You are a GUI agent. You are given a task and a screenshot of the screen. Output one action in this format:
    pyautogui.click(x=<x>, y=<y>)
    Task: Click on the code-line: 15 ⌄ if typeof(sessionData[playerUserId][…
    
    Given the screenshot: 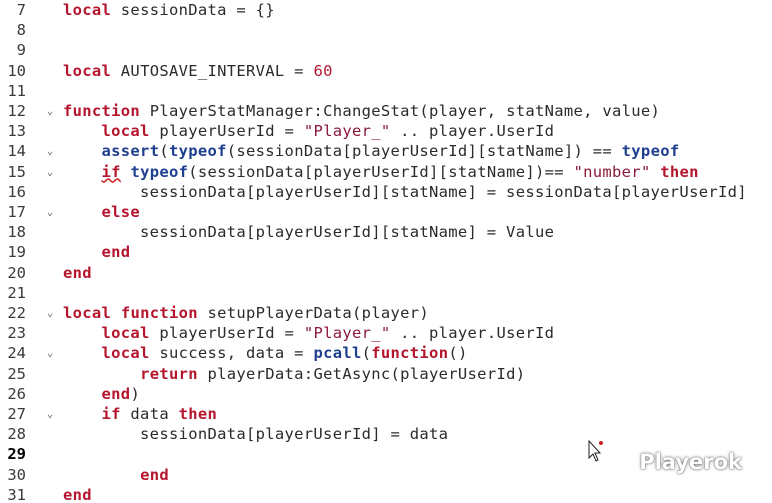 What is the action you would take?
    pyautogui.click(x=386, y=172)
    